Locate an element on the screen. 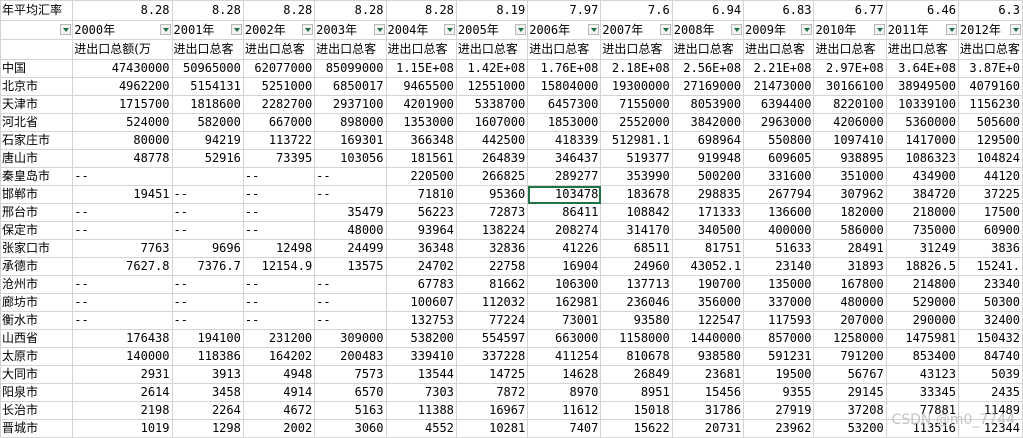 Image resolution: width=1023 pixels, height=438 pixels. value-cell: 938895 is located at coordinates (850, 158).